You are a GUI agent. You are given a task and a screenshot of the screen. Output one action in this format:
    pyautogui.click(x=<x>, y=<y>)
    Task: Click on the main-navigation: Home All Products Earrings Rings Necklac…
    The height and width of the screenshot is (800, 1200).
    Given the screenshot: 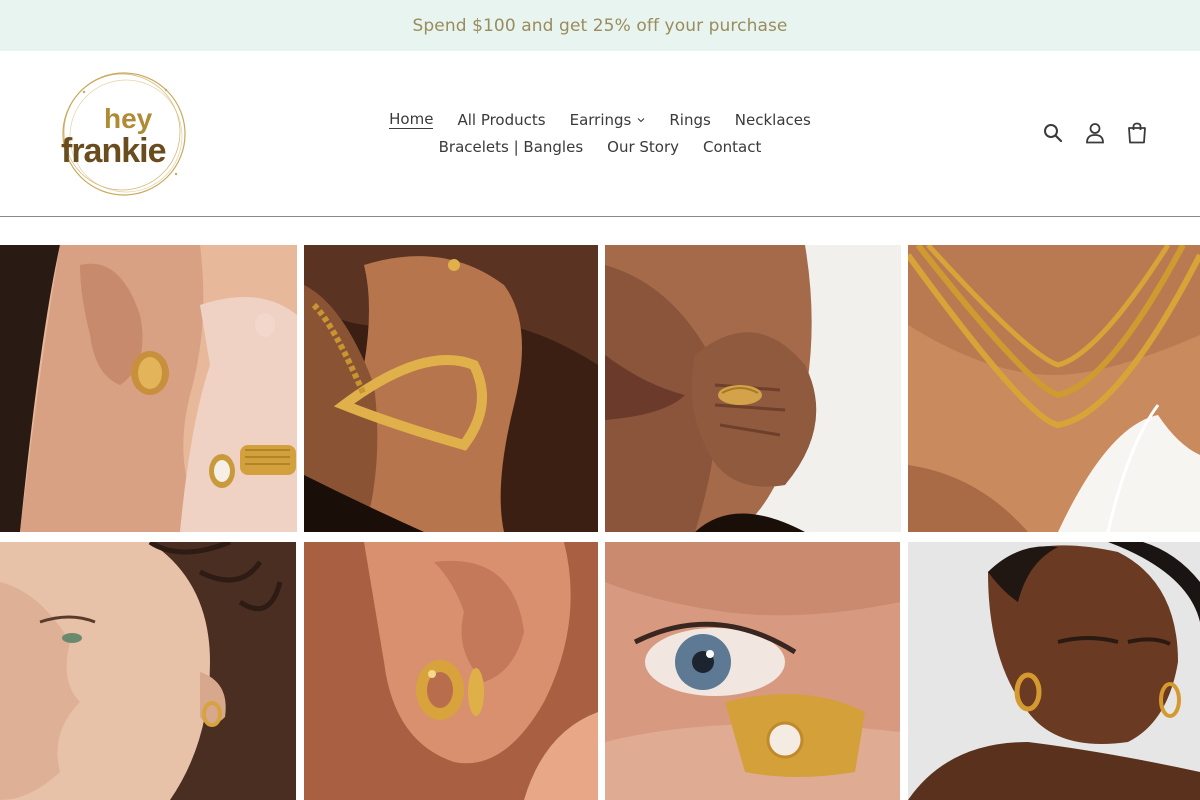 What is the action you would take?
    pyautogui.click(x=600, y=133)
    